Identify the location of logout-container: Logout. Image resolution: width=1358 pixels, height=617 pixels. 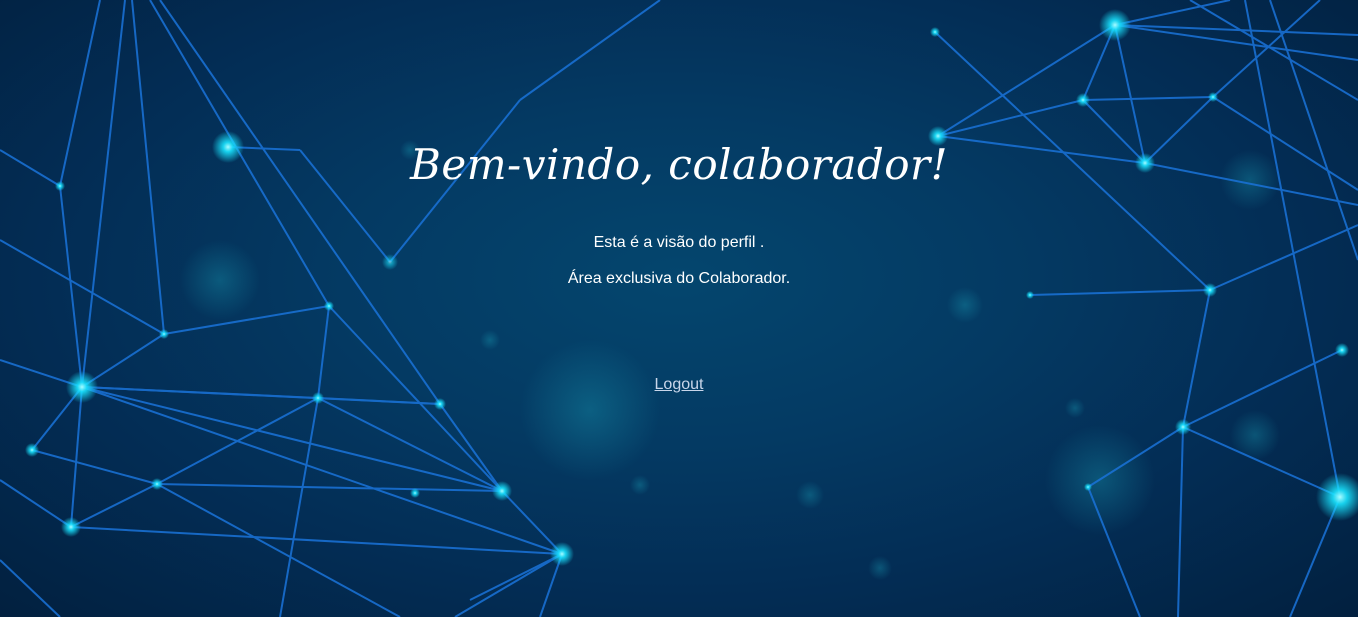
(679, 385).